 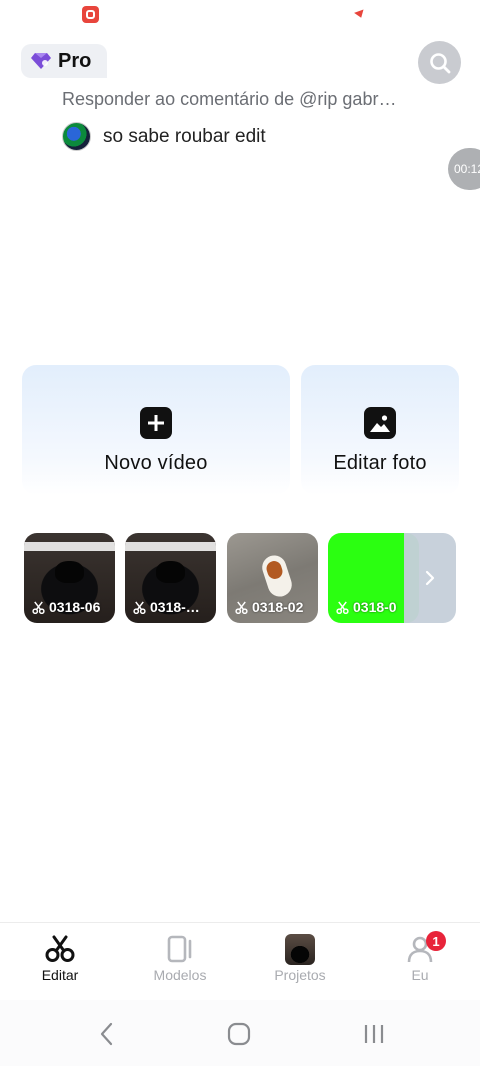 I want to click on pro-badge: Pro, so click(x=64, y=61).